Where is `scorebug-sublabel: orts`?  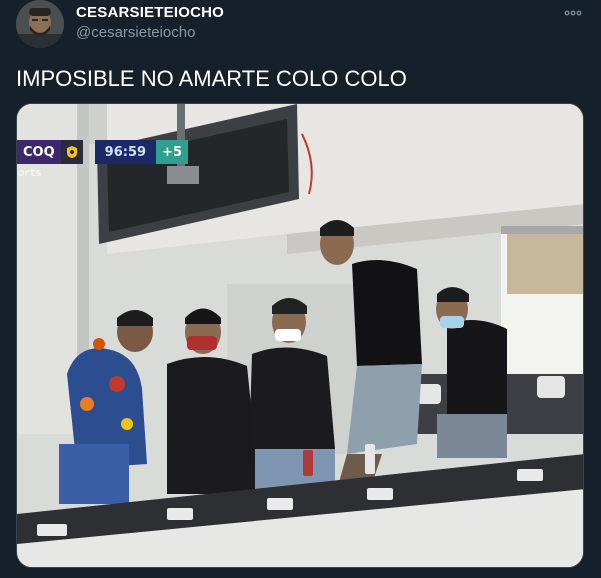
scorebug-sublabel: orts is located at coordinates (29, 172).